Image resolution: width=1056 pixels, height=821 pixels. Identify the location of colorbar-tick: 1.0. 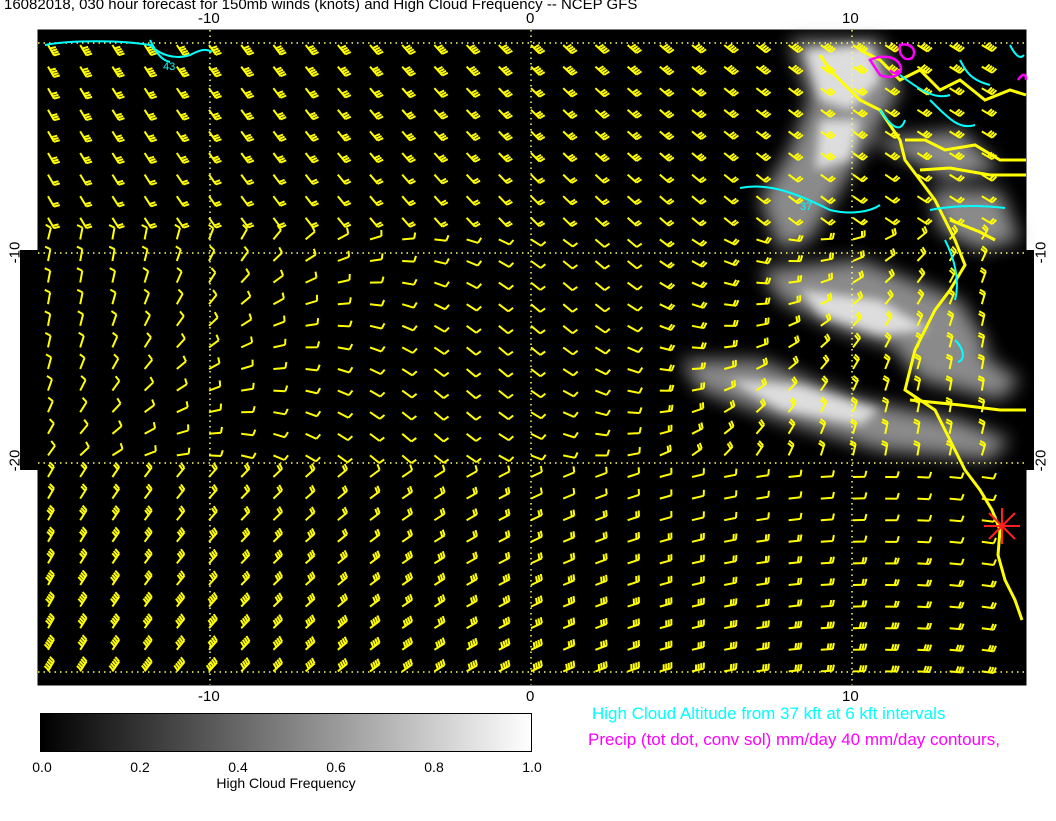
(532, 767).